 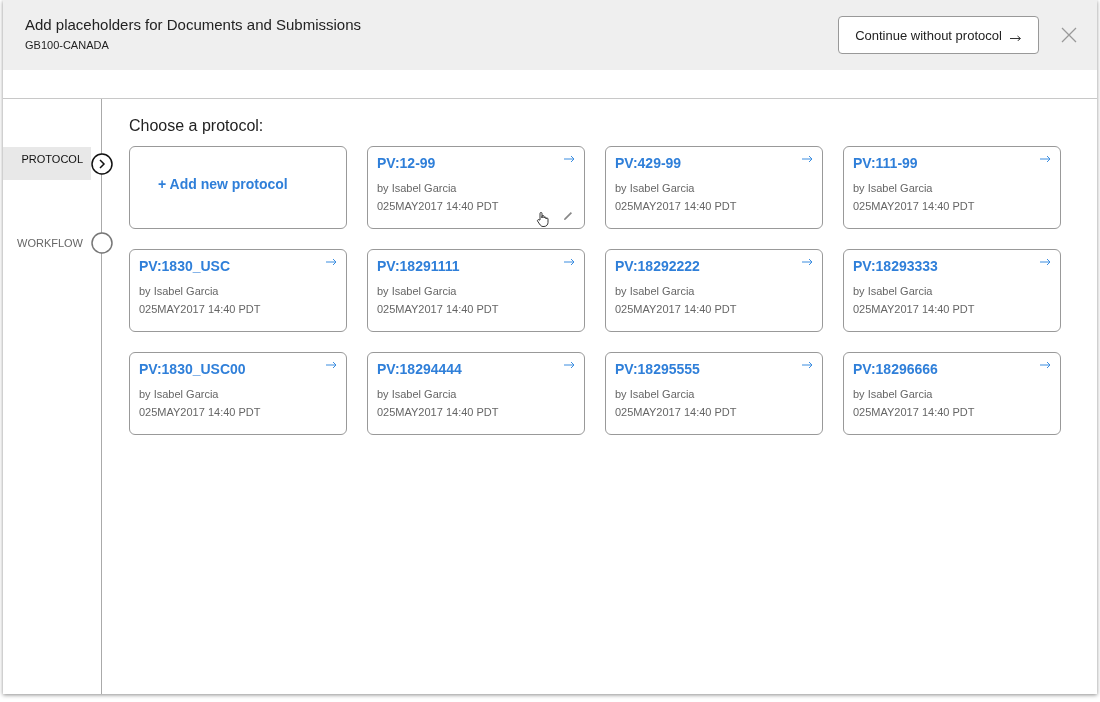 What do you see at coordinates (102, 243) in the screenshot?
I see `circle-icon` at bounding box center [102, 243].